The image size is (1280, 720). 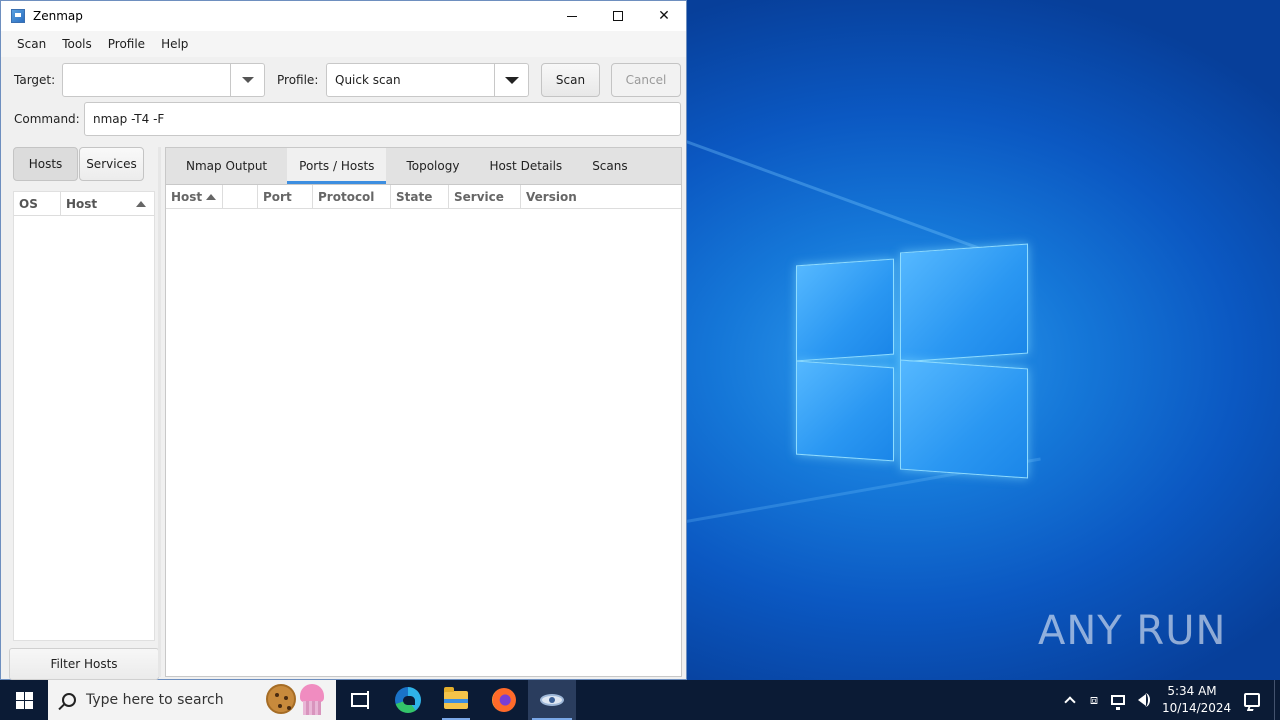 I want to click on network-tray-button, so click(x=1118, y=700).